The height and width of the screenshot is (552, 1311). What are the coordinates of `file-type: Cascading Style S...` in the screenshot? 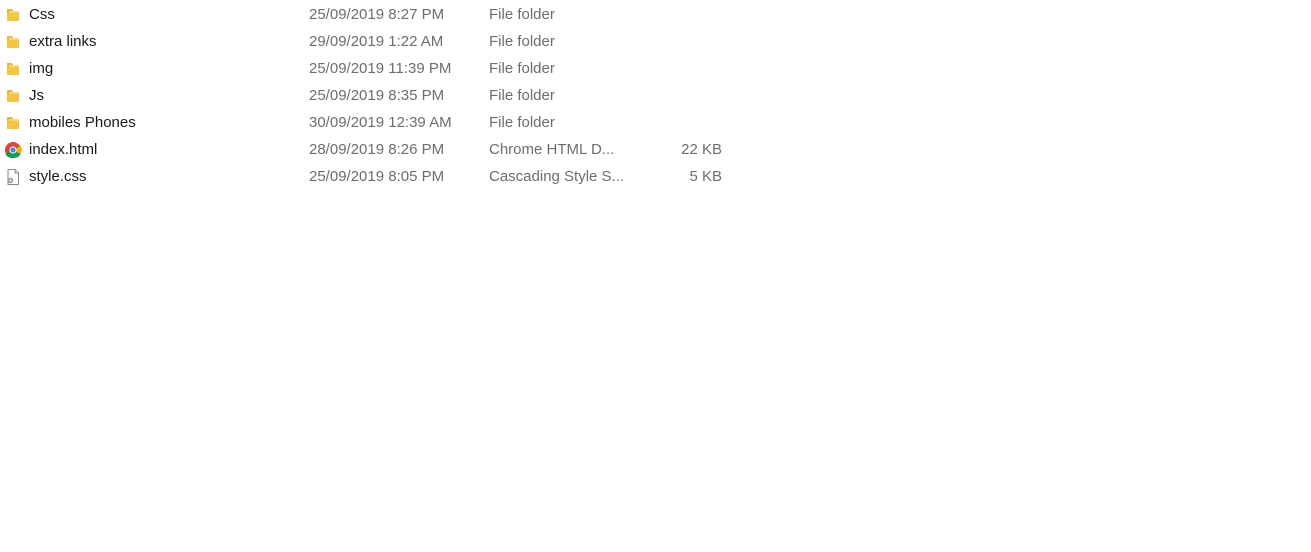 It's located at (557, 176).